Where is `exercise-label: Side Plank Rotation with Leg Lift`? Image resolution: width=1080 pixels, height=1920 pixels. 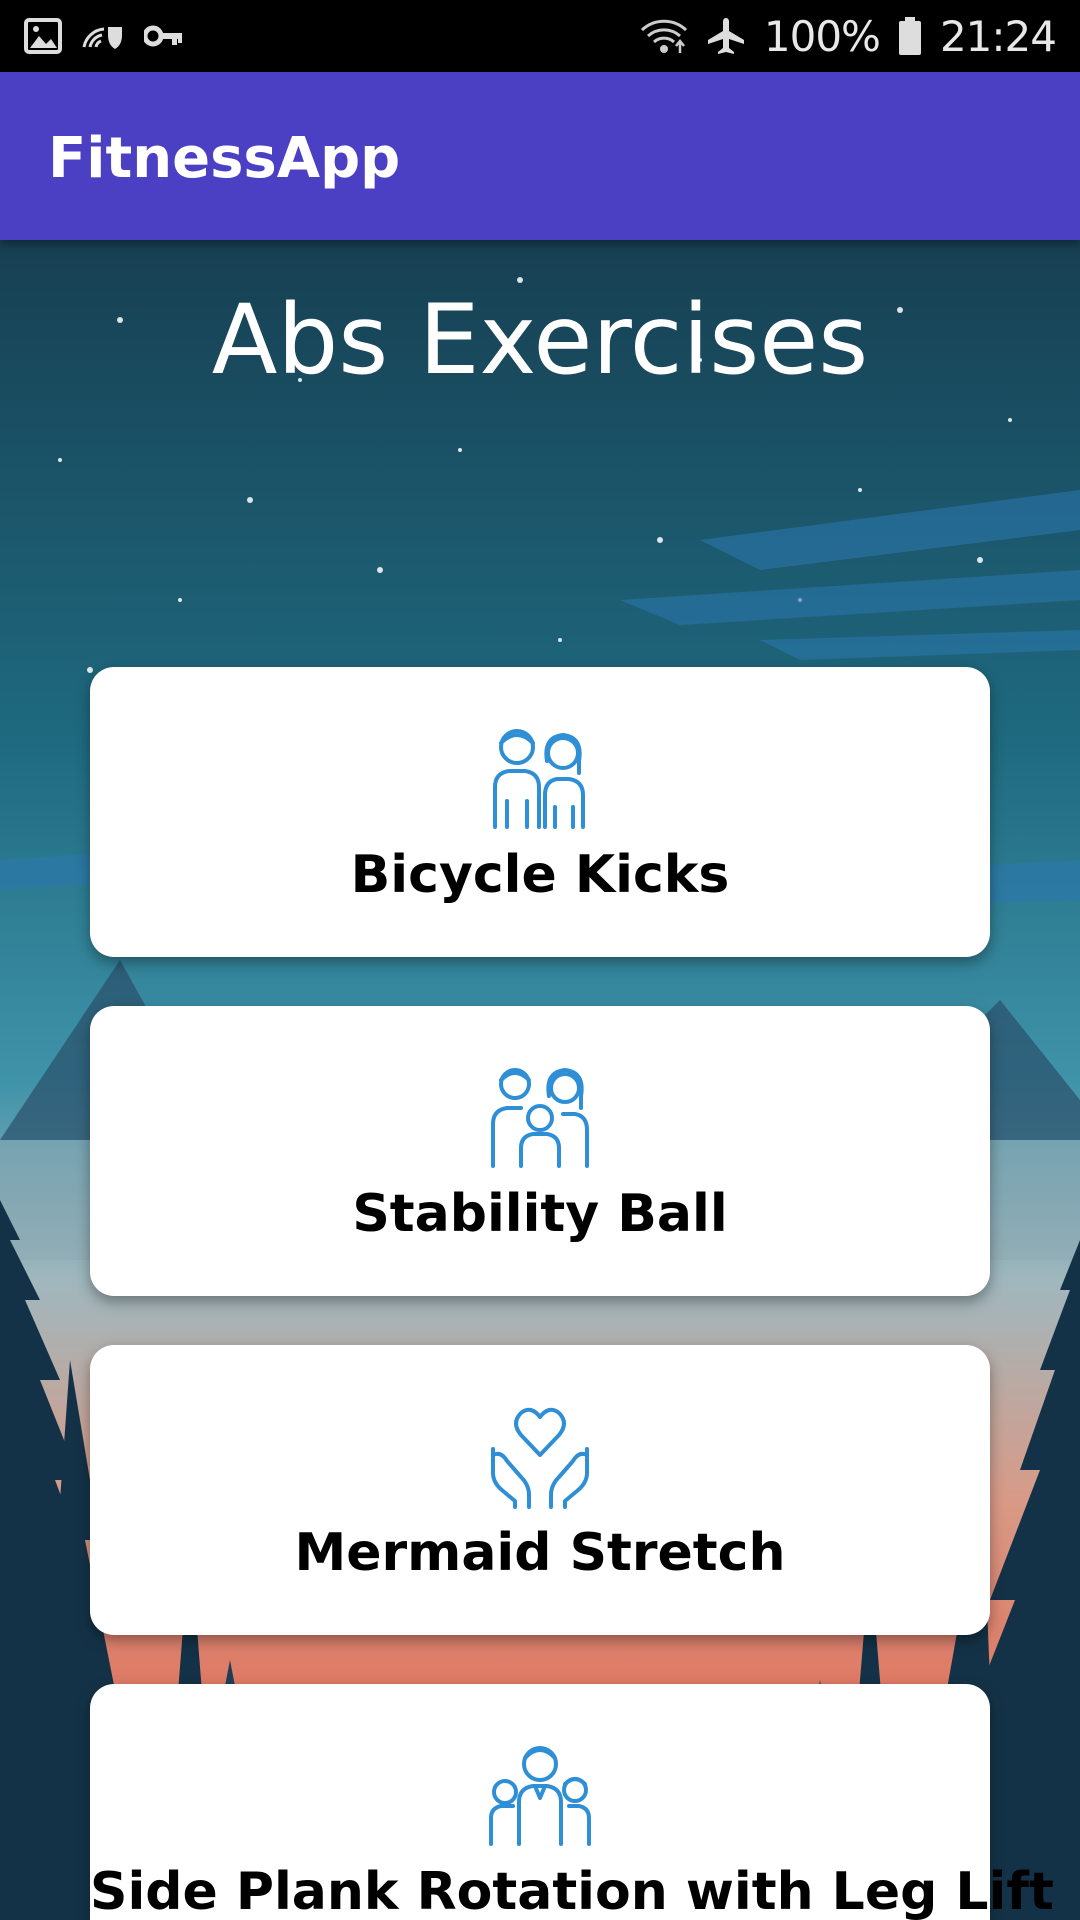 exercise-label: Side Plank Rotation with Leg Lift is located at coordinates (572, 1891).